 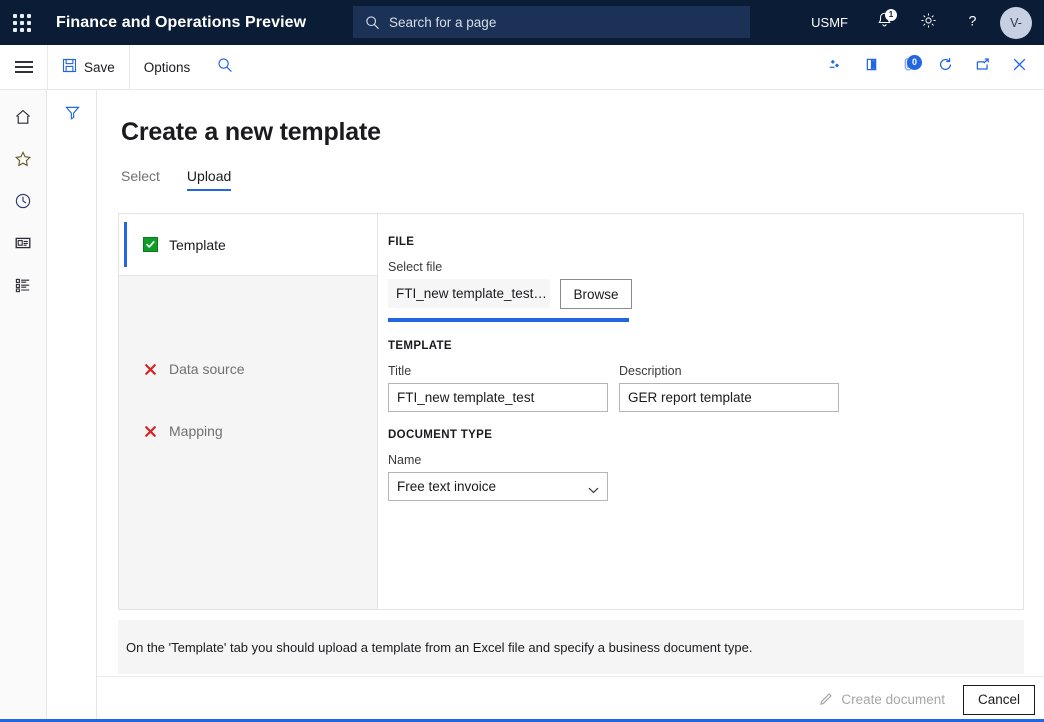 I want to click on filter-funnel-icon, so click(x=72, y=115).